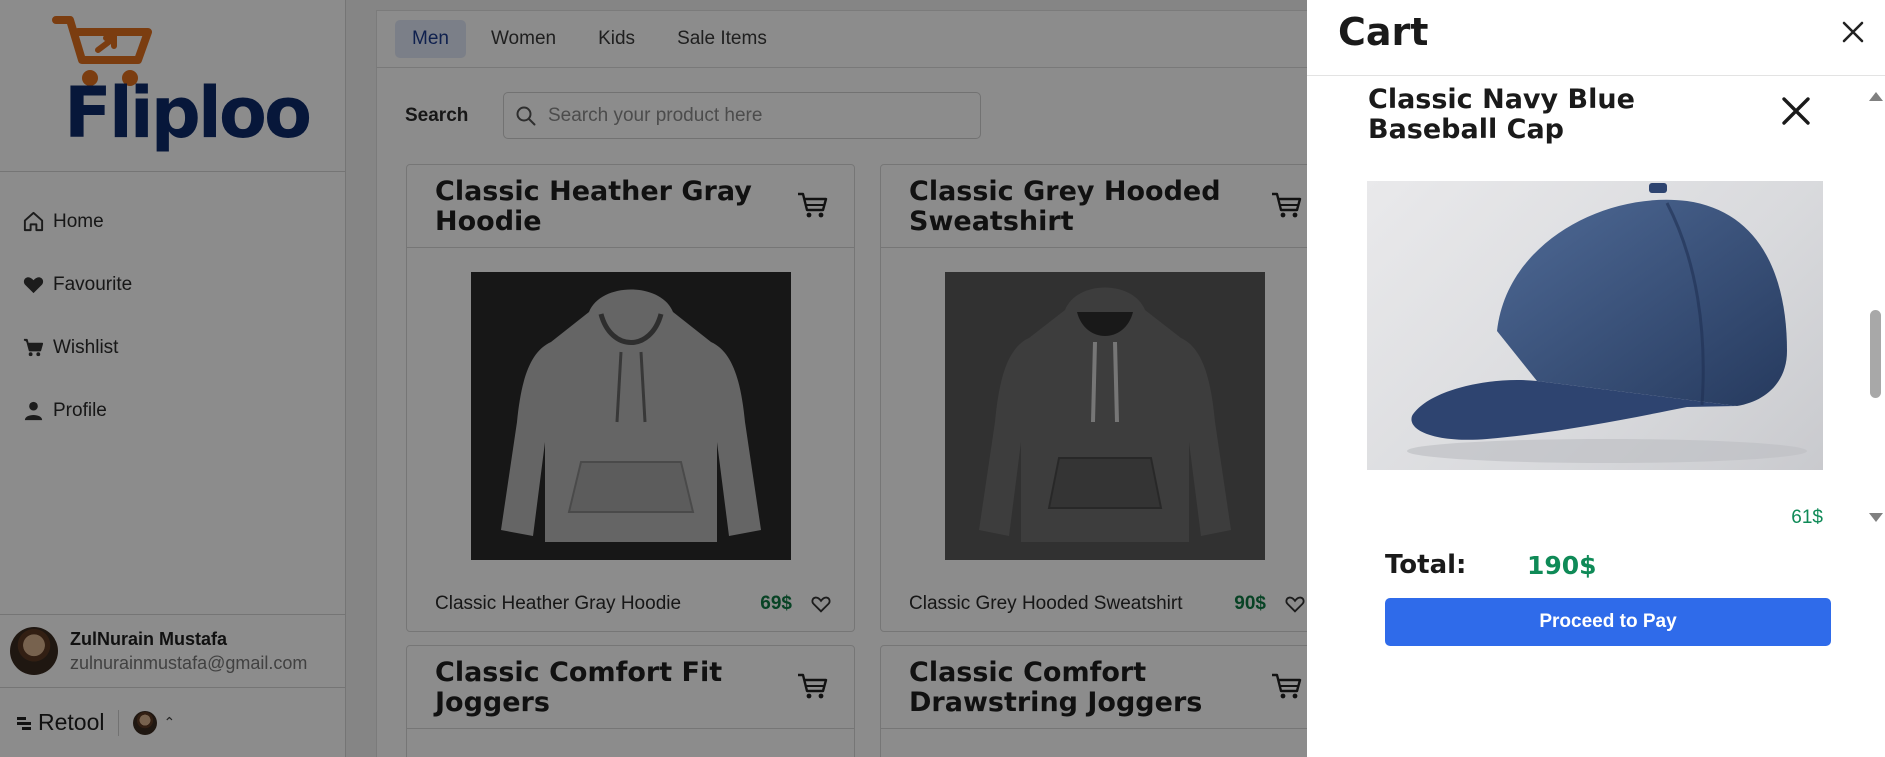 The width and height of the screenshot is (1885, 757). What do you see at coordinates (1607, 323) in the screenshot?
I see `baseball-cap-image` at bounding box center [1607, 323].